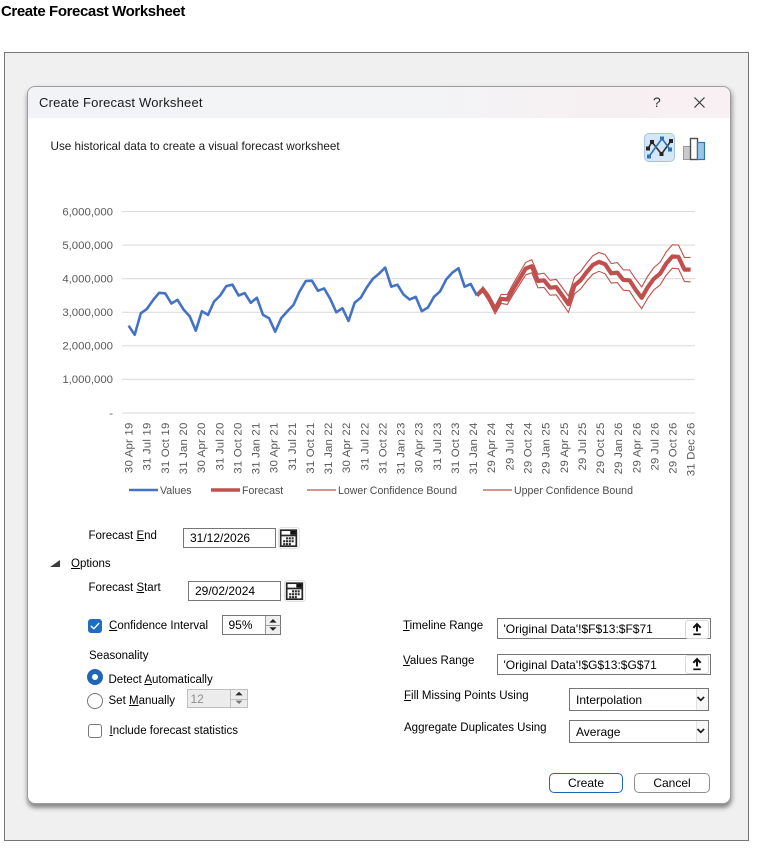  I want to click on svg-text: 29 Jul 24, so click(510, 447).